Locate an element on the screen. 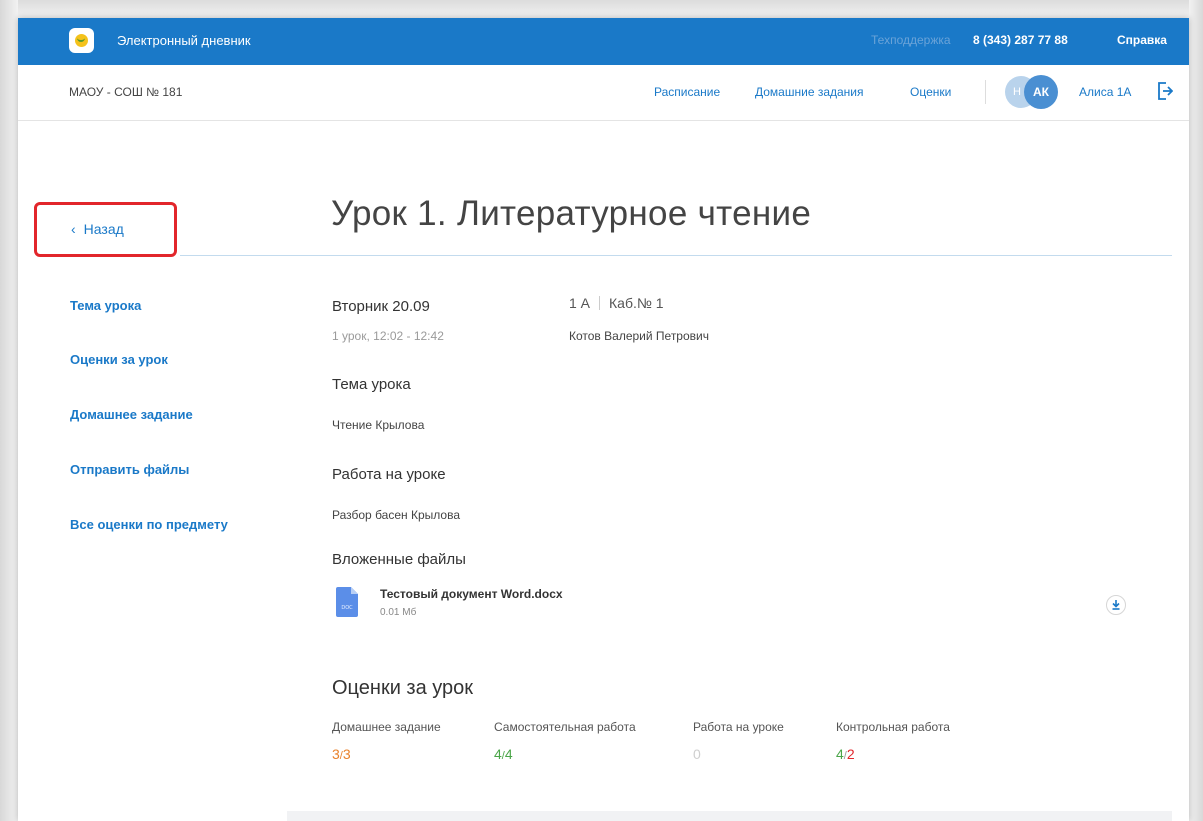 The width and height of the screenshot is (1203, 821). back-button-label: Назад is located at coordinates (103, 229).